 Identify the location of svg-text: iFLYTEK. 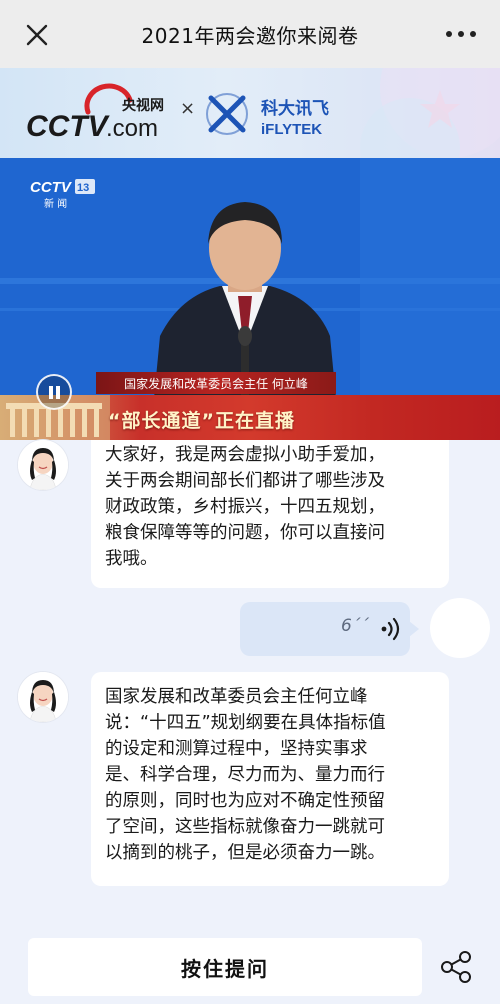
(291, 129).